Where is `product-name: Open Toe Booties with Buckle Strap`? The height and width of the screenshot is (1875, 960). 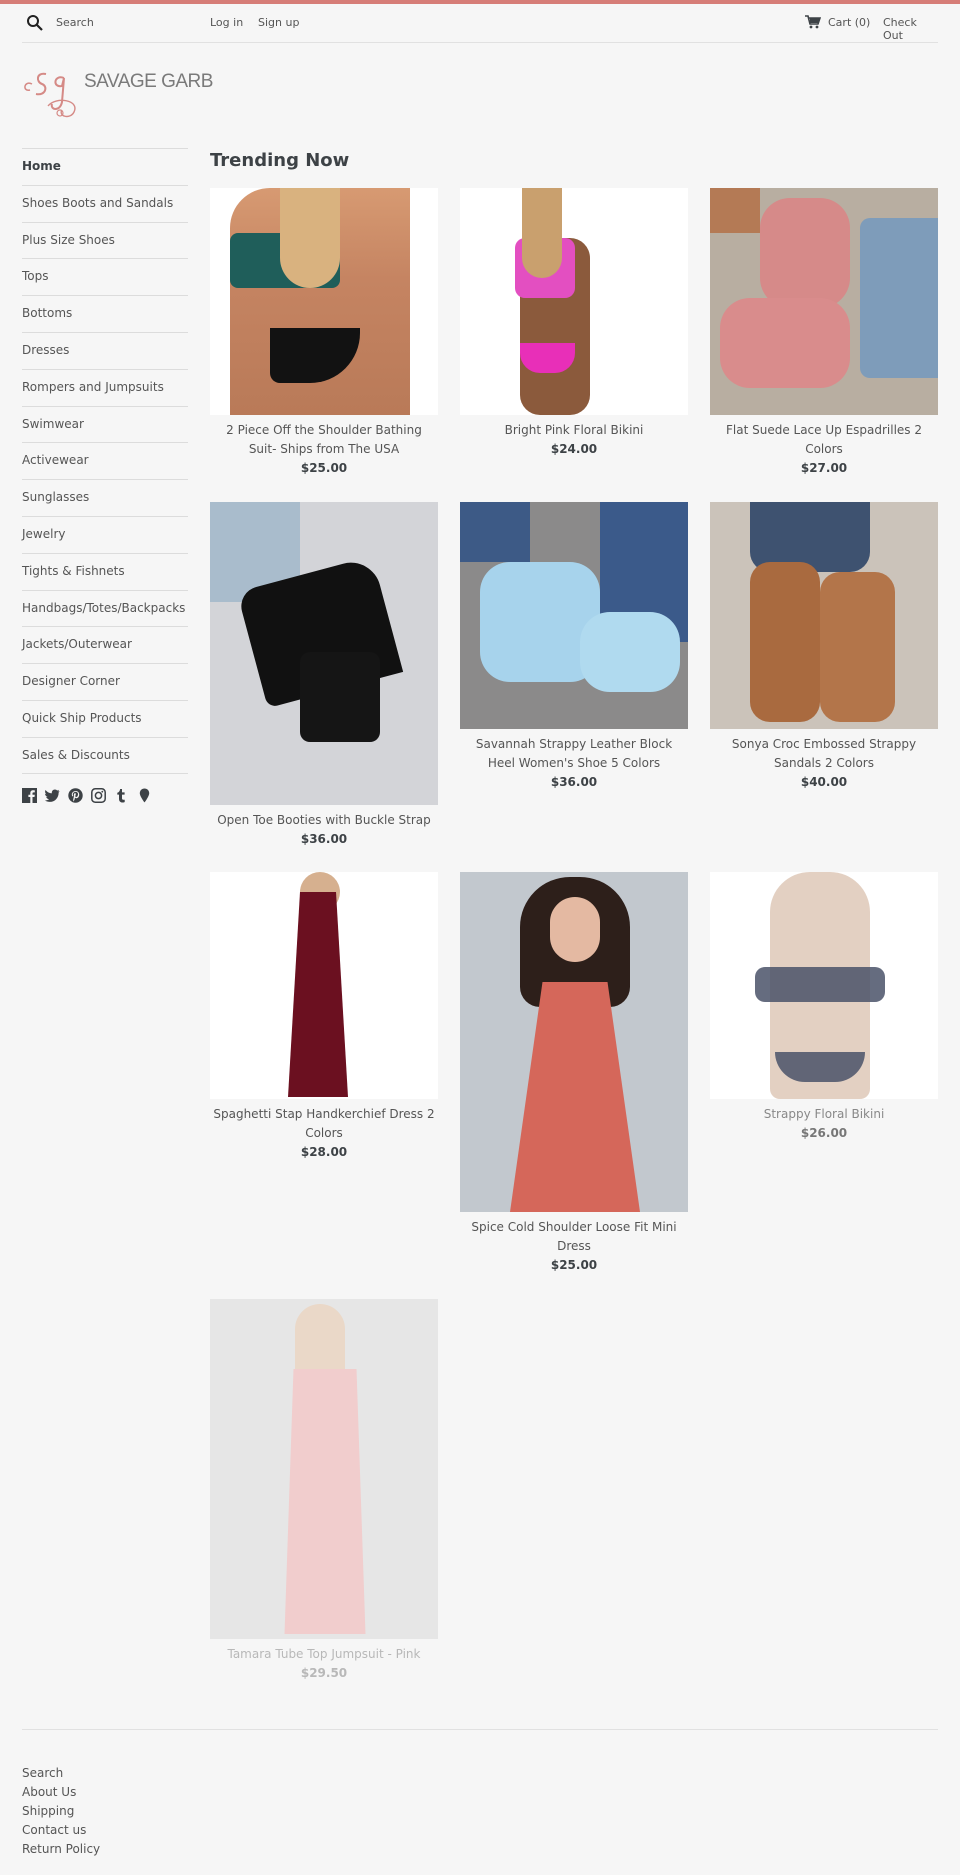 product-name: Open Toe Booties with Buckle Strap is located at coordinates (324, 820).